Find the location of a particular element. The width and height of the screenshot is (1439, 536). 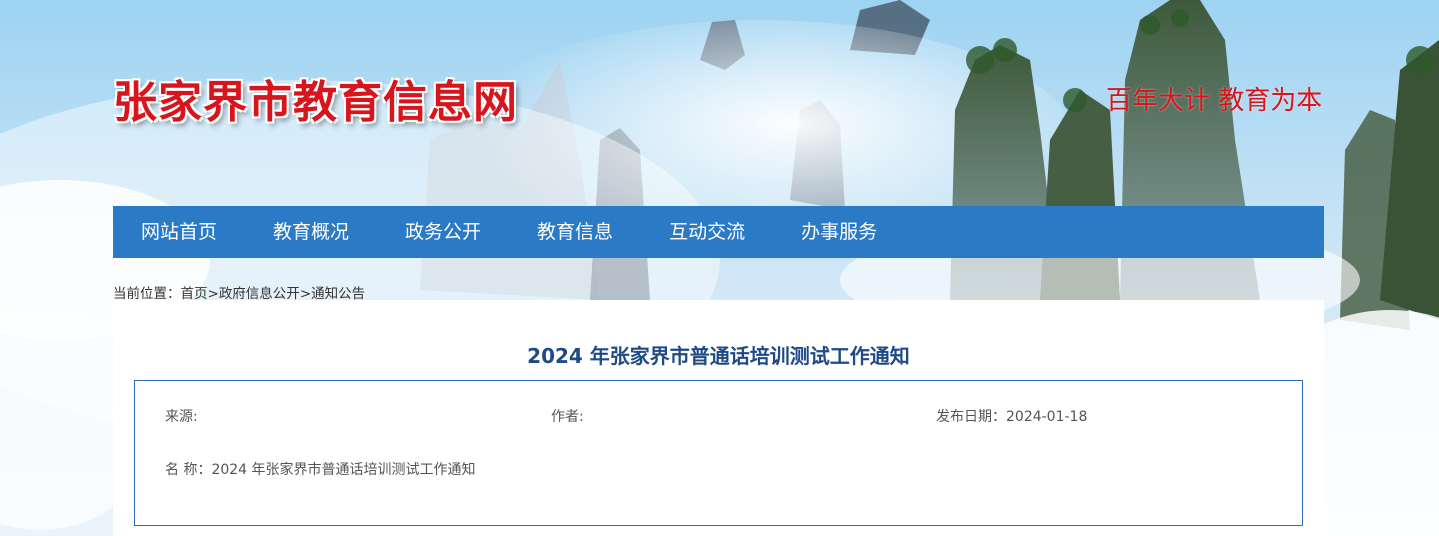

name-label: 名 称： is located at coordinates (188, 470).